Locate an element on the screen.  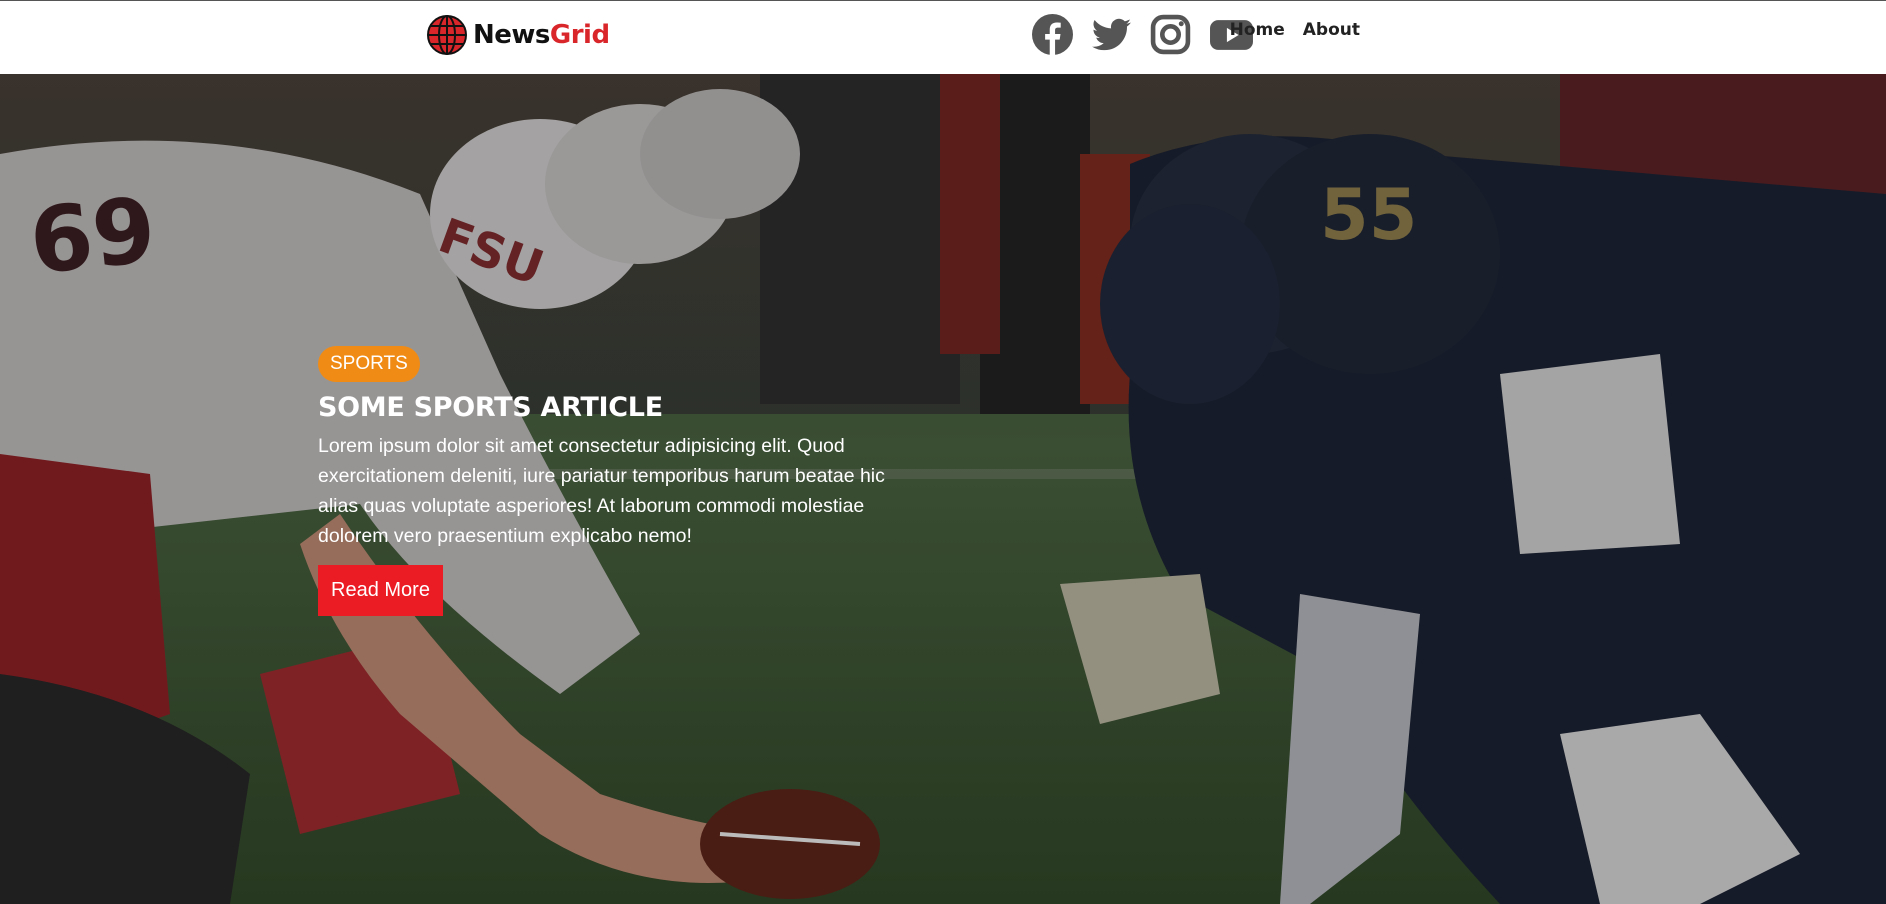
navbar: NewsGrid Home About is located at coordinates (943, 37).